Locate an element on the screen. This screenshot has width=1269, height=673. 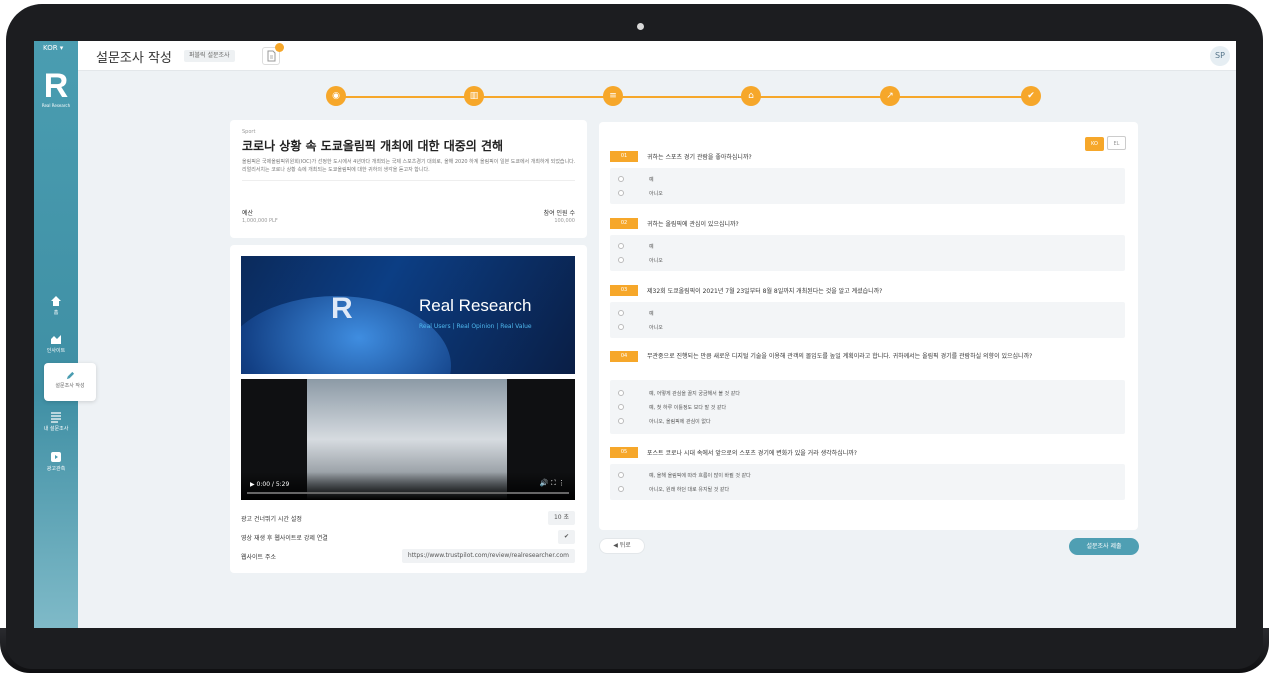
page-title: 설문조사 작성 is located at coordinates (134, 58).